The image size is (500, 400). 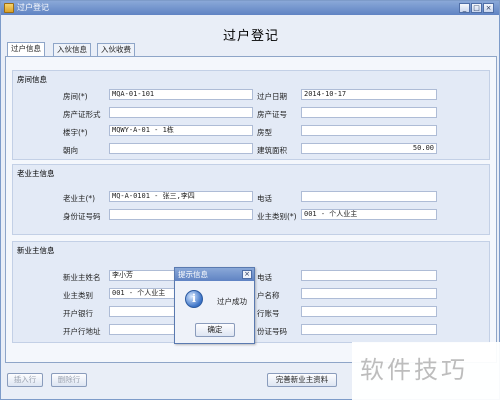 What do you see at coordinates (369, 94) in the screenshot?
I see `transfer-date-input: 2014-10-17` at bounding box center [369, 94].